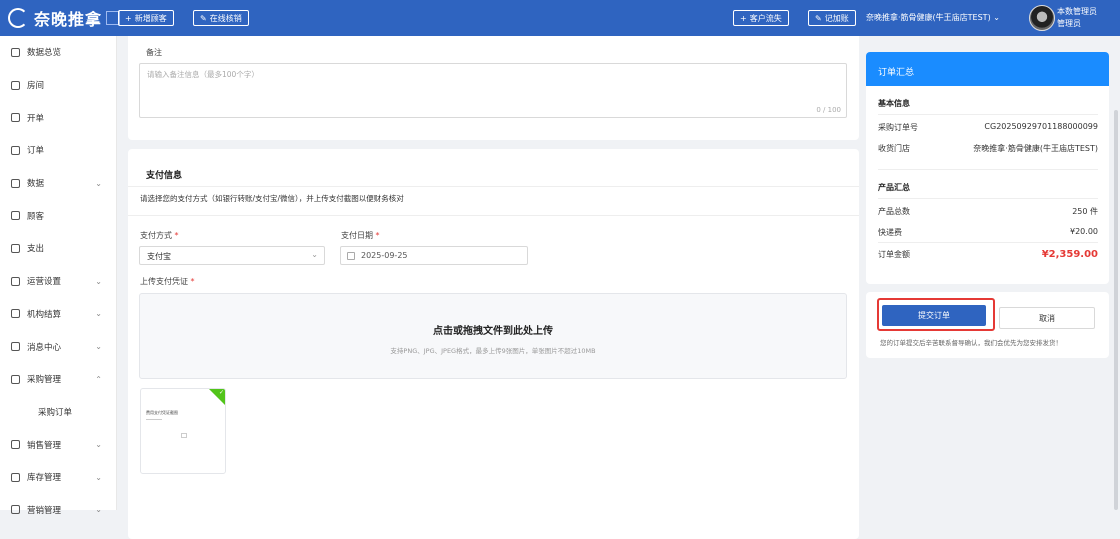 Image resolution: width=1120 pixels, height=539 pixels. I want to click on uploaded-image-thumbnail: ✓ 费用支付凭证截图, so click(183, 431).